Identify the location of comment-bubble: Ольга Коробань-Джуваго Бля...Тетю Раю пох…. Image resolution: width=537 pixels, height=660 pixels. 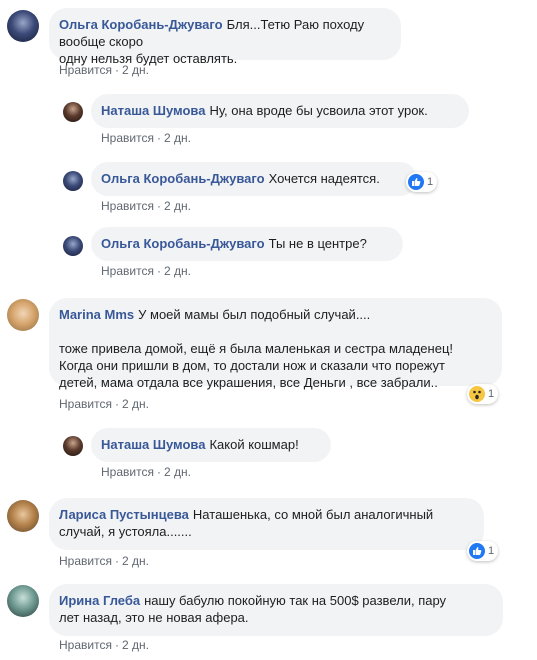
(225, 37).